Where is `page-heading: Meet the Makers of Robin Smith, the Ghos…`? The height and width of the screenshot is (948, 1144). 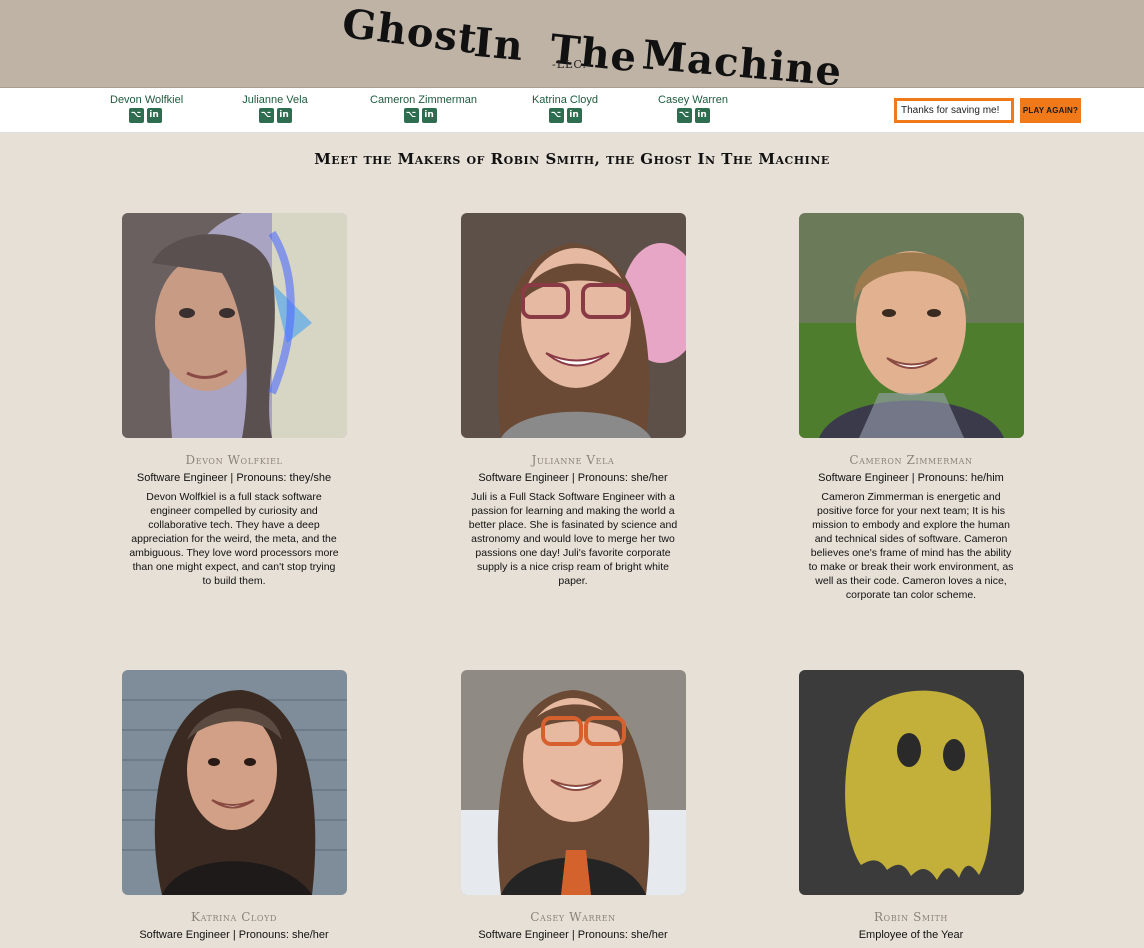
page-heading: Meet the Makers of Robin Smith, the Ghos… is located at coordinates (572, 159).